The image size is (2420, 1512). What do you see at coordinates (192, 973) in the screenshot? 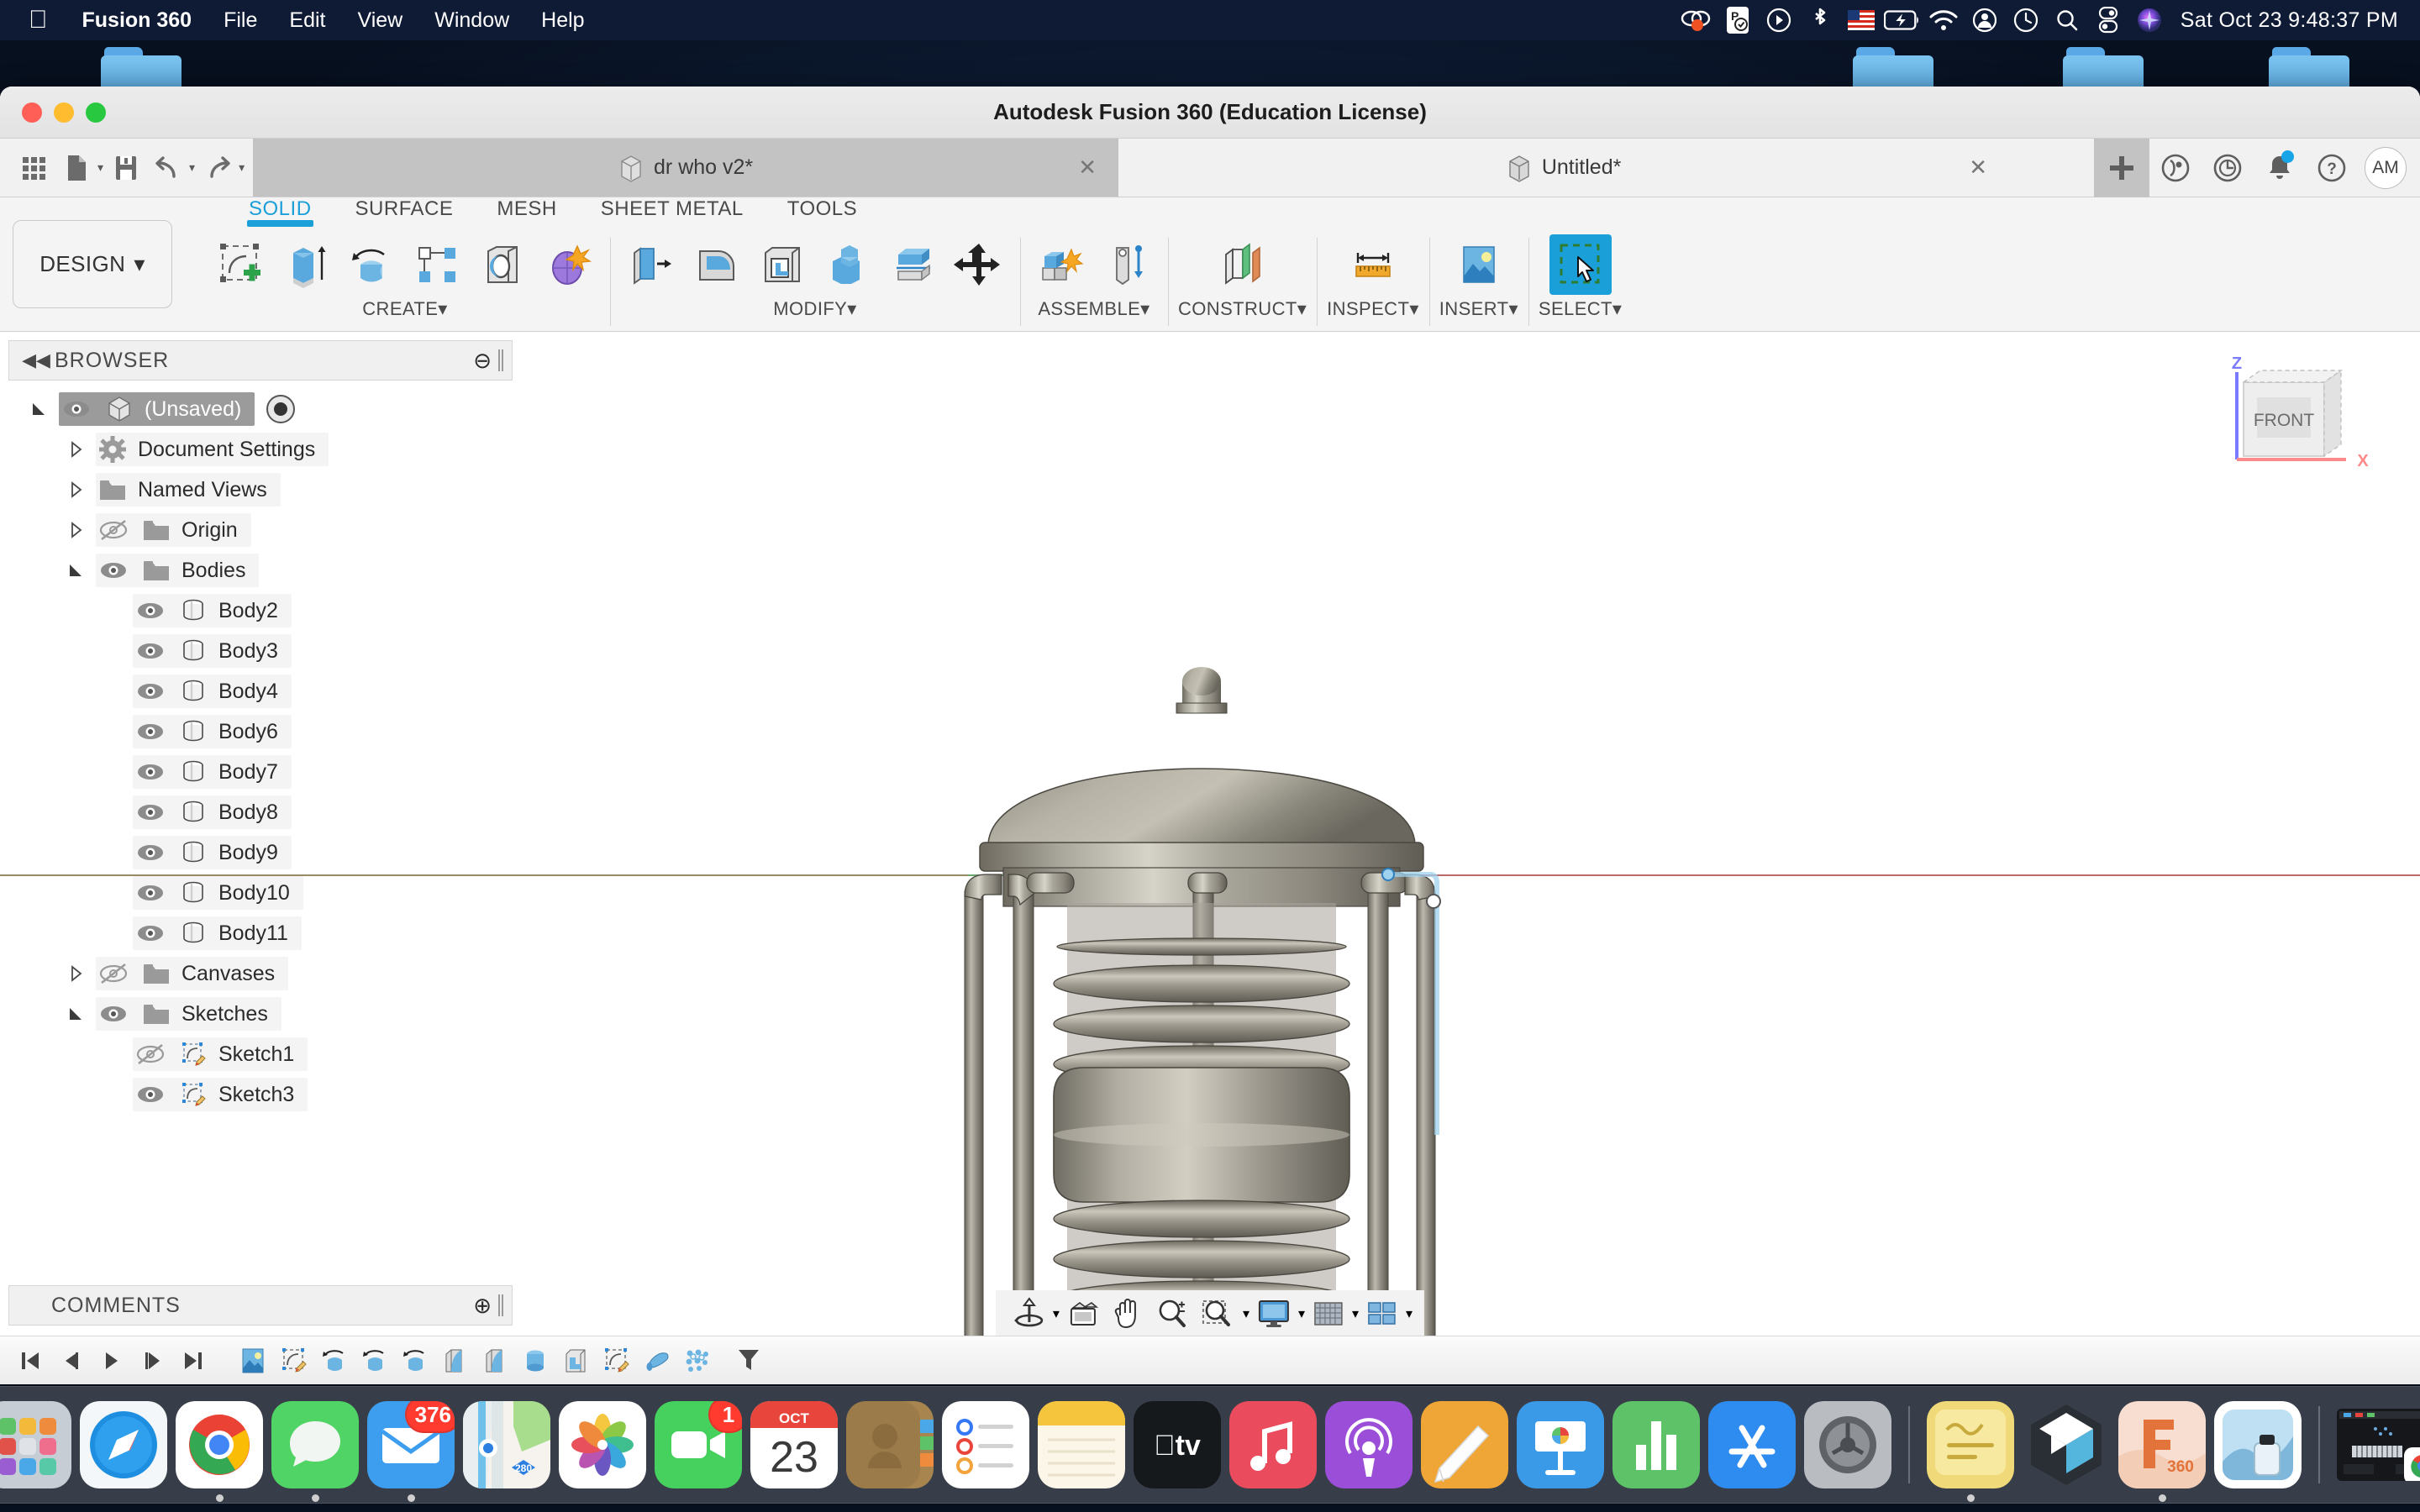
I see `tree-item-content: Canvases` at bounding box center [192, 973].